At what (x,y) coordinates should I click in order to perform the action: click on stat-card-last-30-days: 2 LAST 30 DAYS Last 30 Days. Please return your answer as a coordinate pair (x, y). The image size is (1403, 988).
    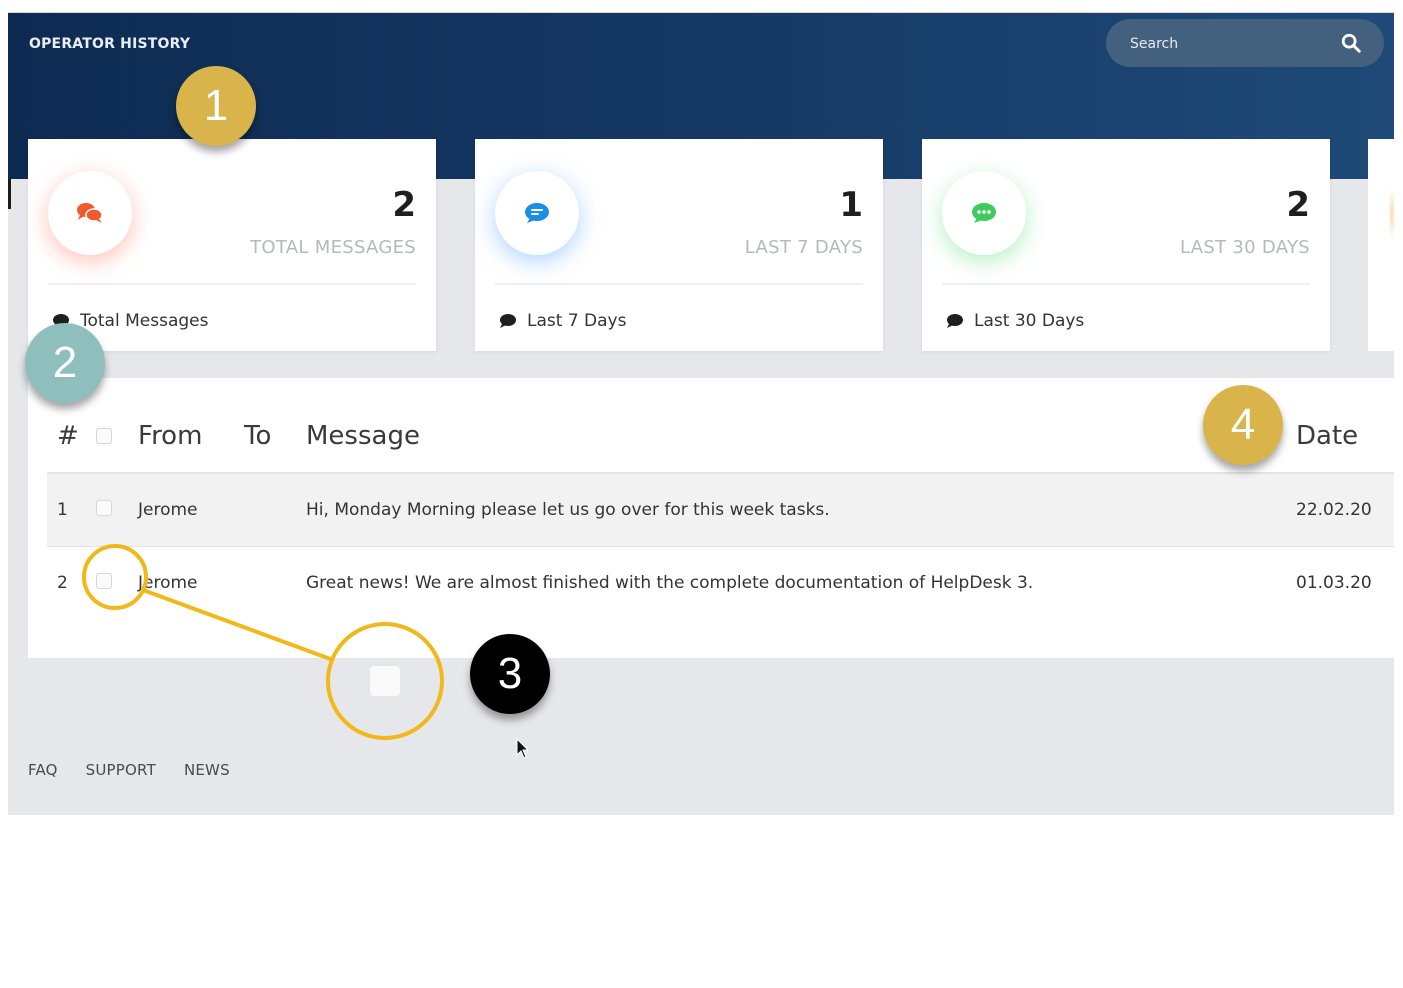
    Looking at the image, I should click on (1126, 245).